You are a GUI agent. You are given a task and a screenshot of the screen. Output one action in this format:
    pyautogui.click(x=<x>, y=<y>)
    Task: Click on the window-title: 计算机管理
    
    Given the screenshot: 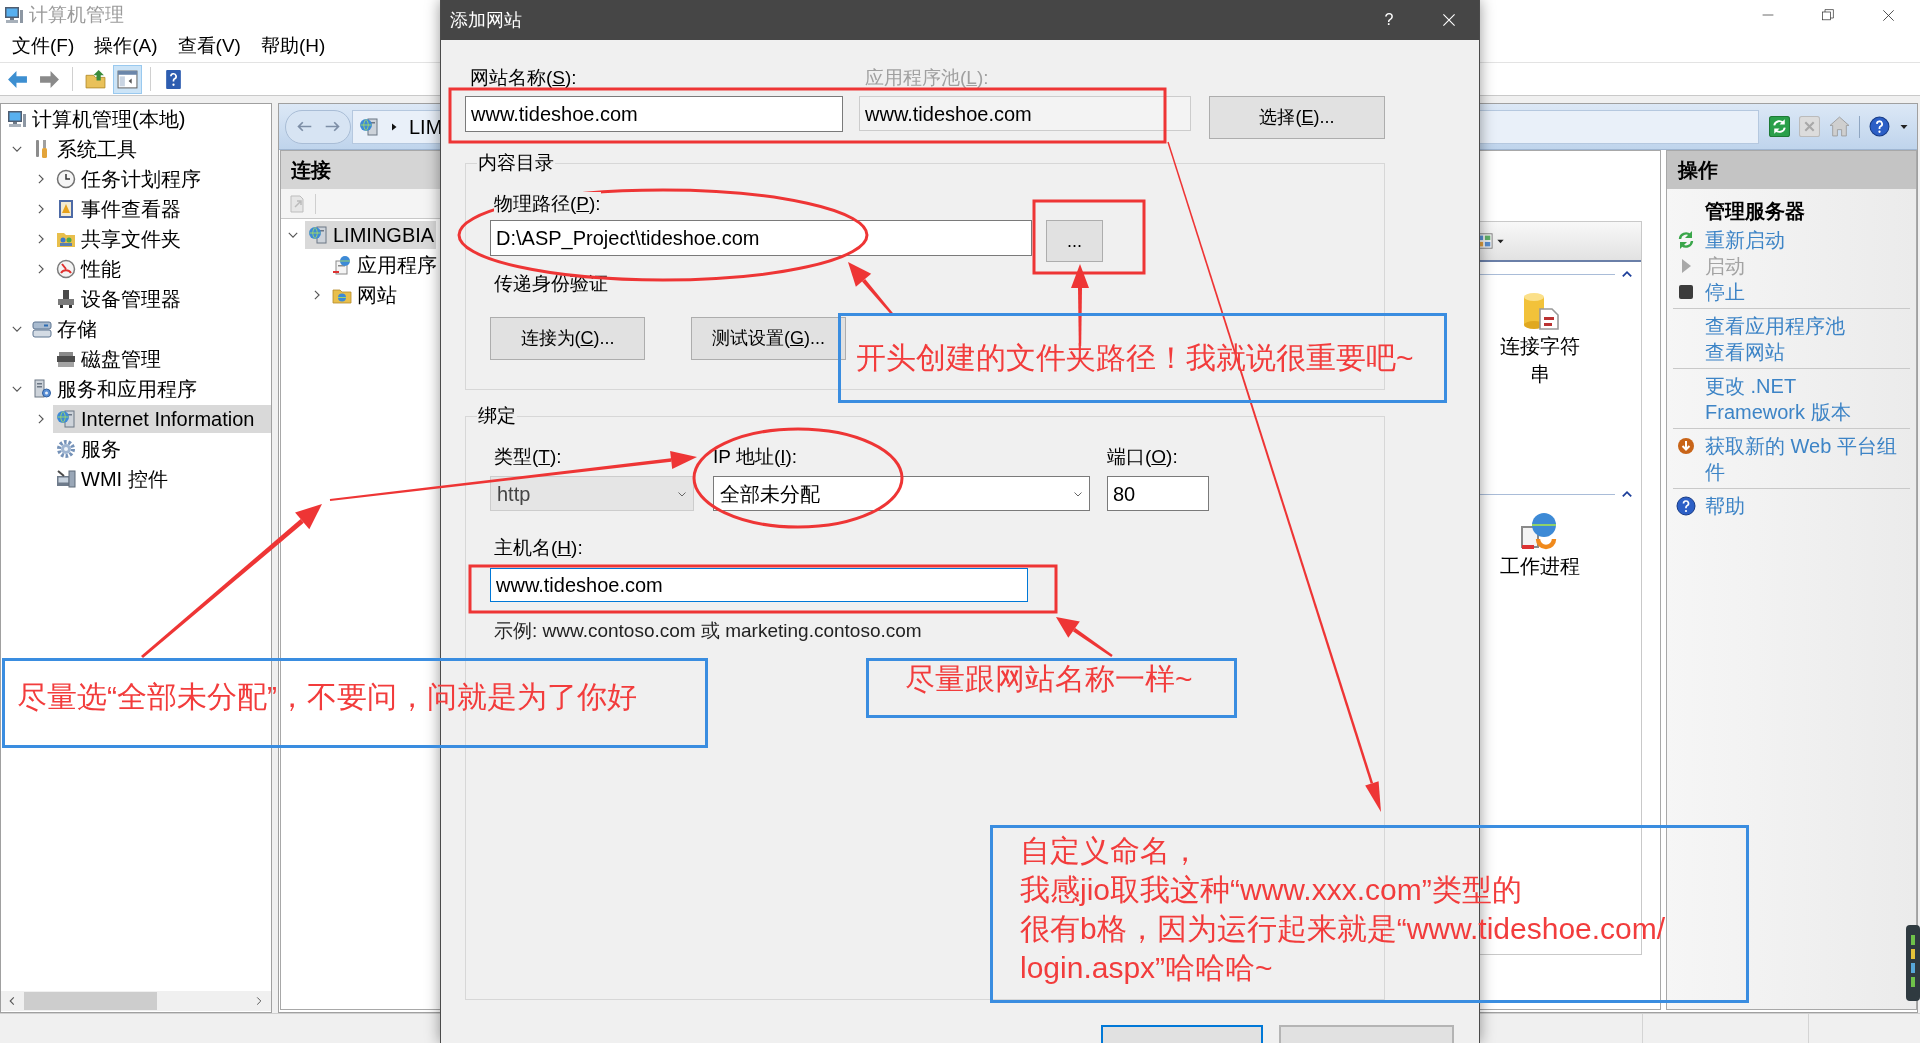 What is the action you would take?
    pyautogui.click(x=76, y=14)
    